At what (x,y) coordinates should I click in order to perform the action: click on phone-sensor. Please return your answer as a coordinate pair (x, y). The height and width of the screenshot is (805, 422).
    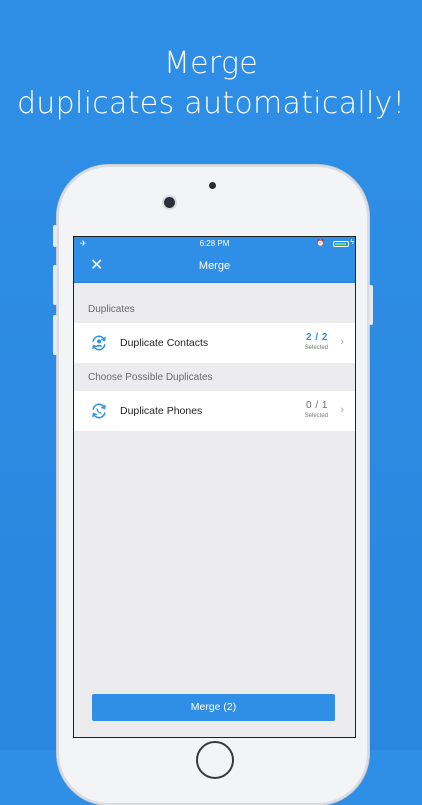
    Looking at the image, I should click on (212, 185).